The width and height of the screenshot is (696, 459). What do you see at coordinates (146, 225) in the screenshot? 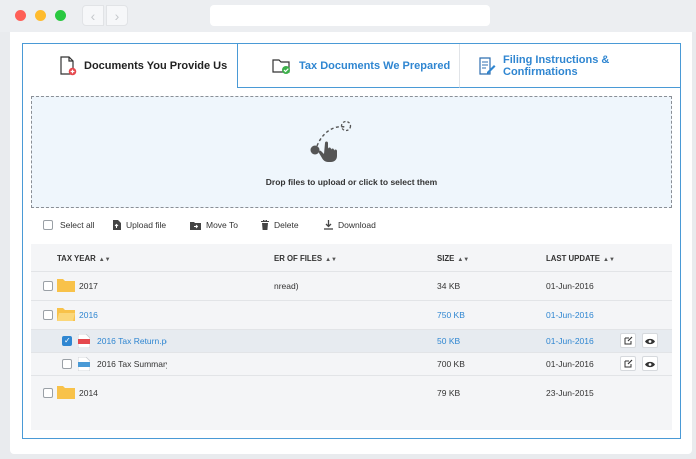
I see `upload-file-label: Upload file` at bounding box center [146, 225].